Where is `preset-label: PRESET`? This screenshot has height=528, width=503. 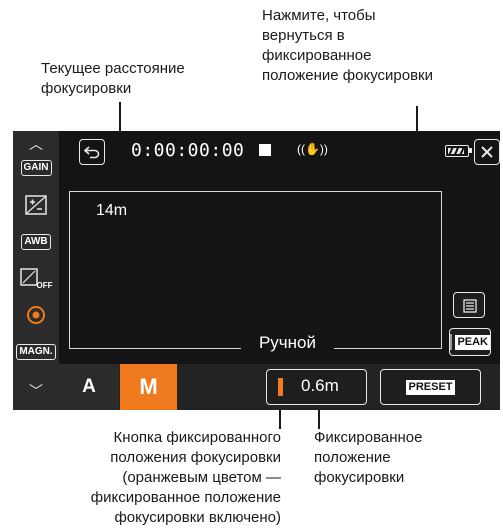
preset-label: PRESET is located at coordinates (430, 387).